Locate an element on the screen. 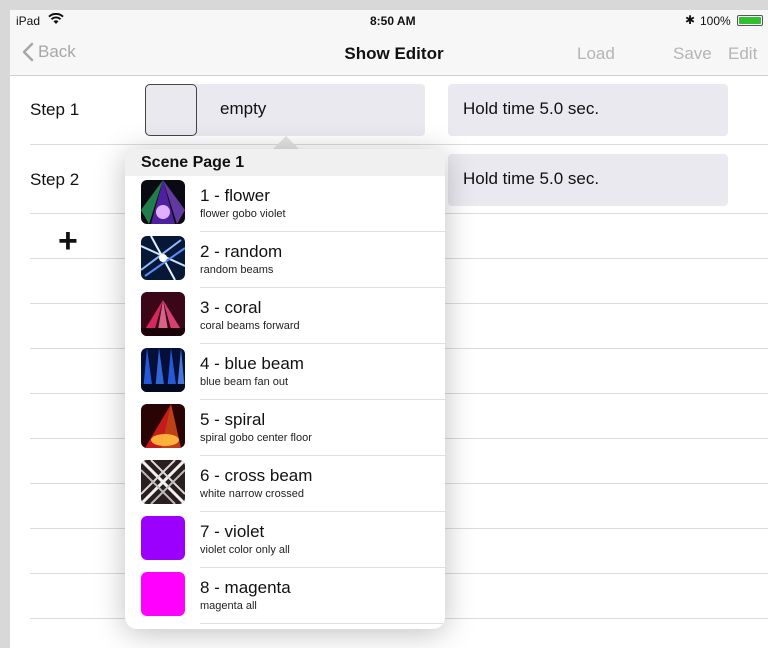 This screenshot has height=648, width=768. scene-description: blue beam fan out is located at coordinates (244, 382).